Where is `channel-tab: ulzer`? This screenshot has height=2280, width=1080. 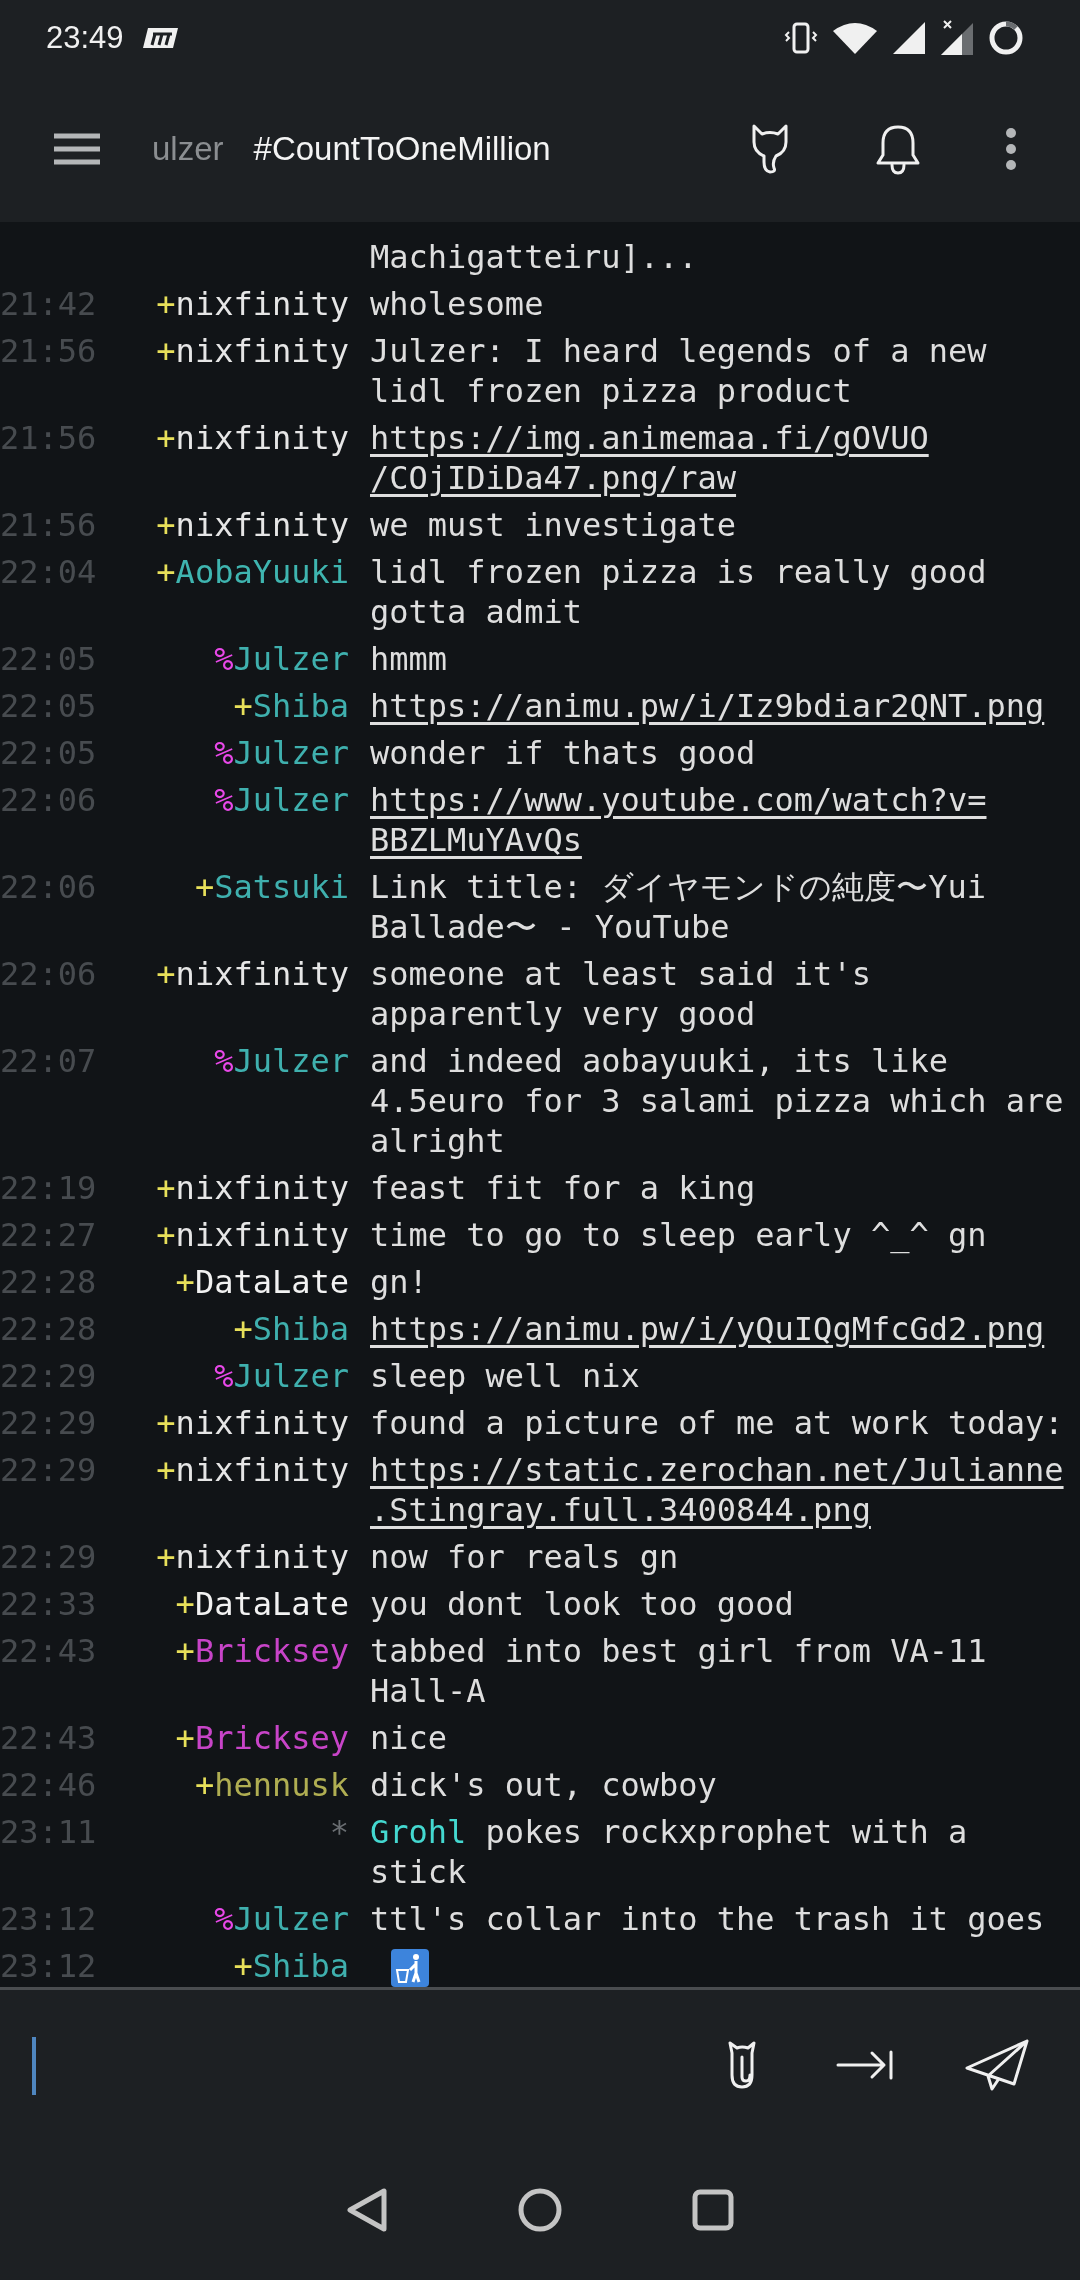
channel-tab: ulzer is located at coordinates (188, 149).